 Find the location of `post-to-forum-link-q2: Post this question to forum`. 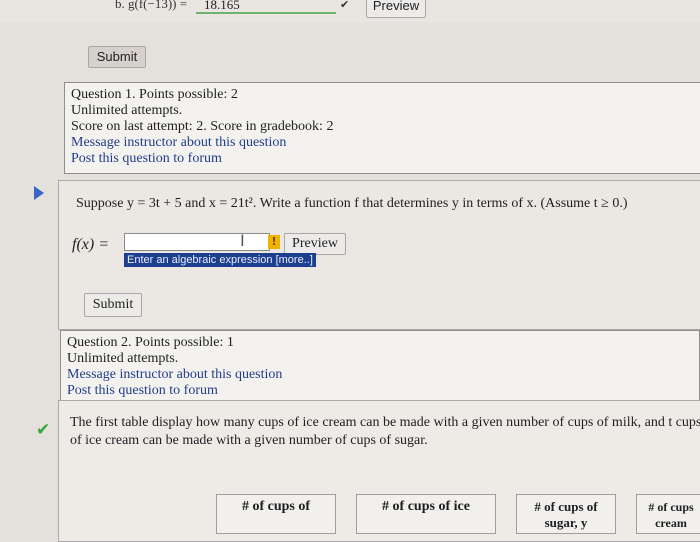

post-to-forum-link-q2: Post this question to forum is located at coordinates (142, 390).